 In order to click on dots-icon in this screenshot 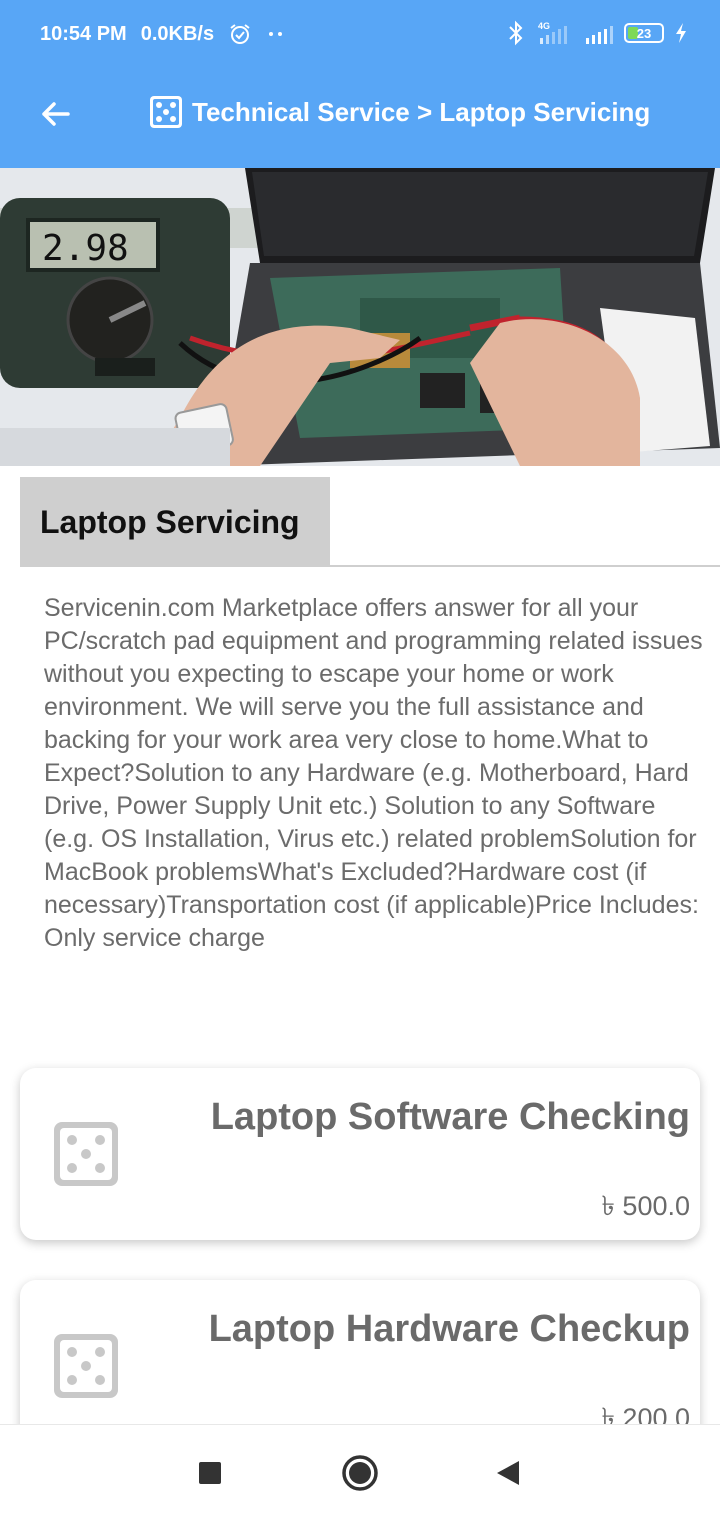, I will do `click(276, 34)`.